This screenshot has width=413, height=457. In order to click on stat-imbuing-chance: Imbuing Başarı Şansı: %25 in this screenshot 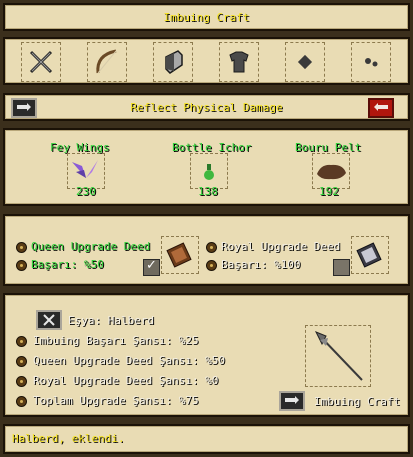, I will do `click(116, 340)`.